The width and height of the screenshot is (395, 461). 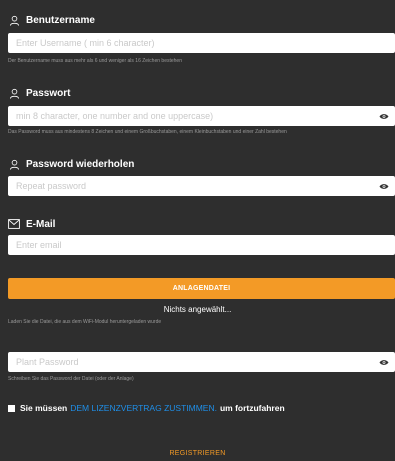 What do you see at coordinates (197, 453) in the screenshot?
I see `register-button: REGISTRIEREN` at bounding box center [197, 453].